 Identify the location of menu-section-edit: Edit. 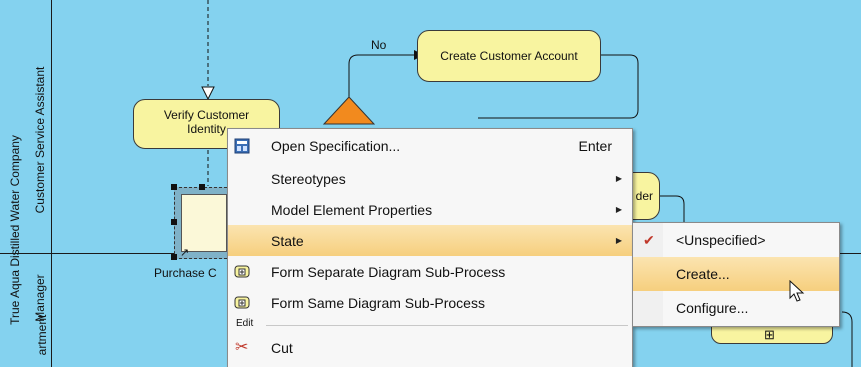
(430, 325).